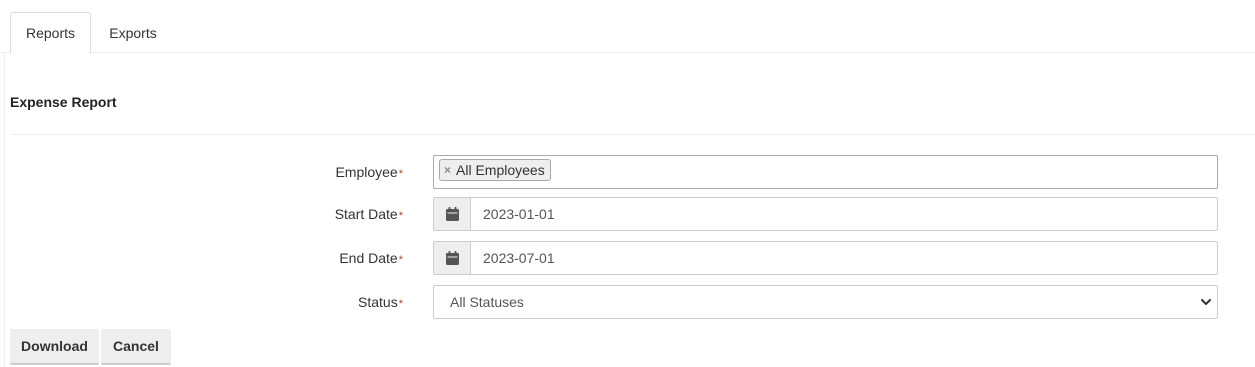  What do you see at coordinates (844, 214) in the screenshot?
I see `start-date-input` at bounding box center [844, 214].